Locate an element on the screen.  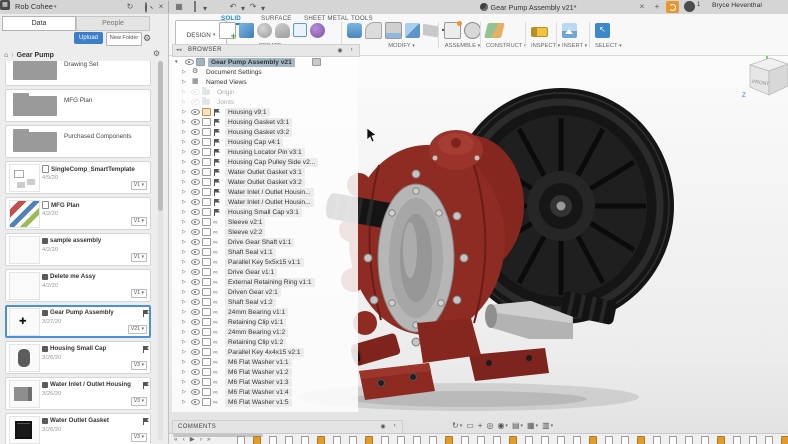
app-grid-icon: ▦ is located at coordinates (5, 5).